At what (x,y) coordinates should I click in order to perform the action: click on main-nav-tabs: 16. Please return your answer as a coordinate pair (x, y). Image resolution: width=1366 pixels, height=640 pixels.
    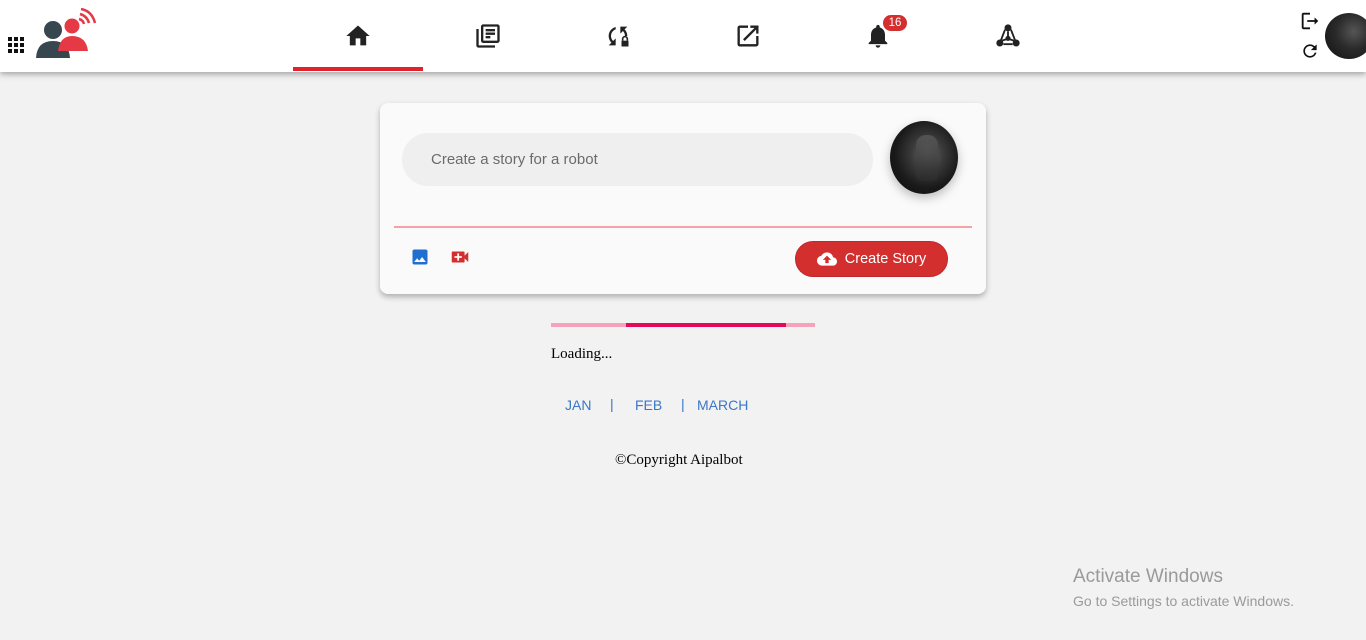
    Looking at the image, I should click on (683, 36).